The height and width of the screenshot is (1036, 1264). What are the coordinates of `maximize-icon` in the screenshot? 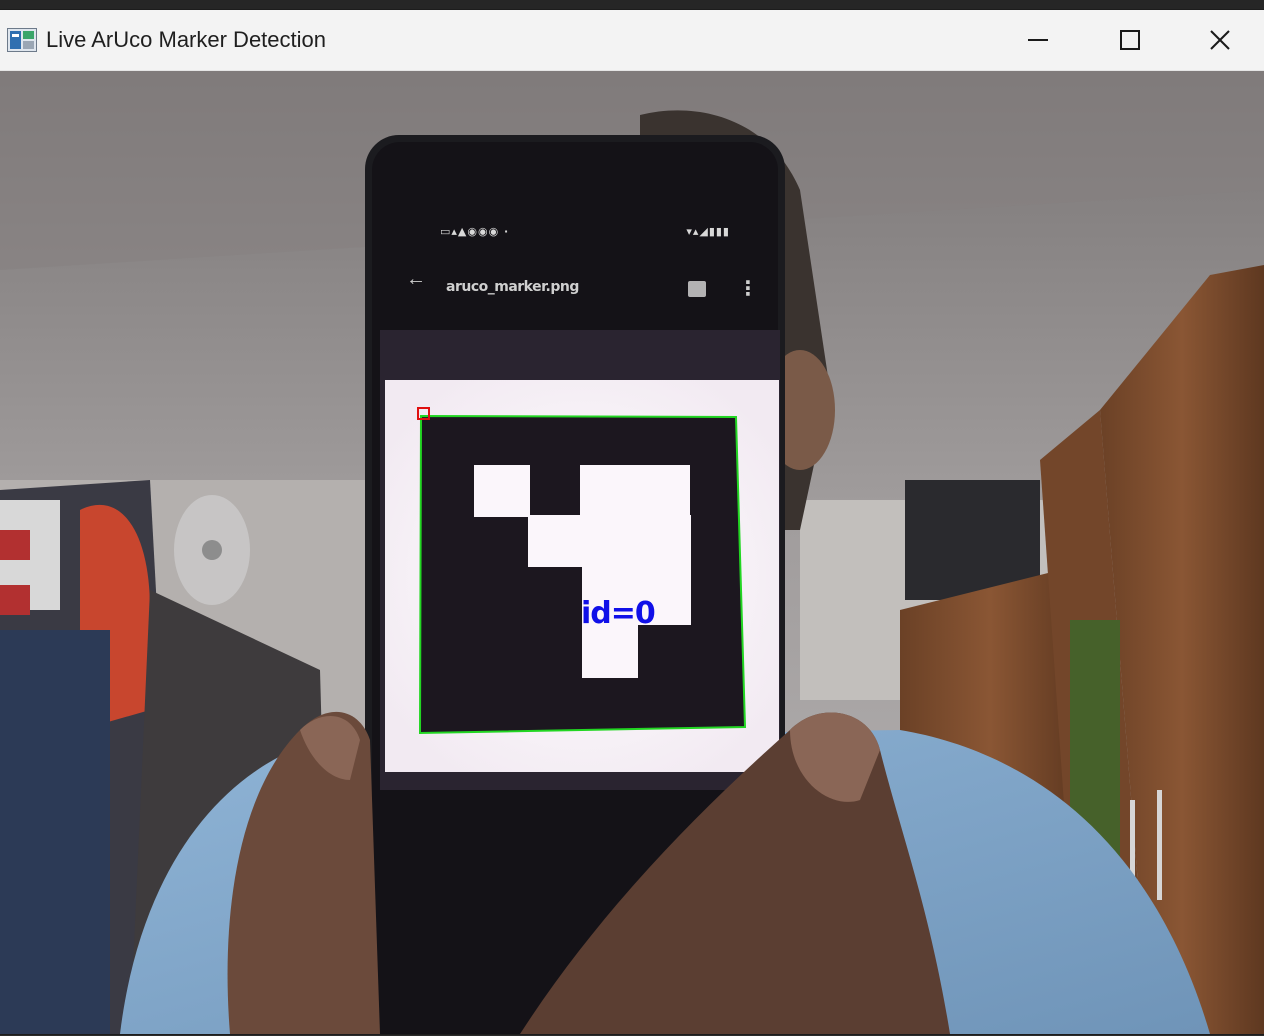 It's located at (1130, 40).